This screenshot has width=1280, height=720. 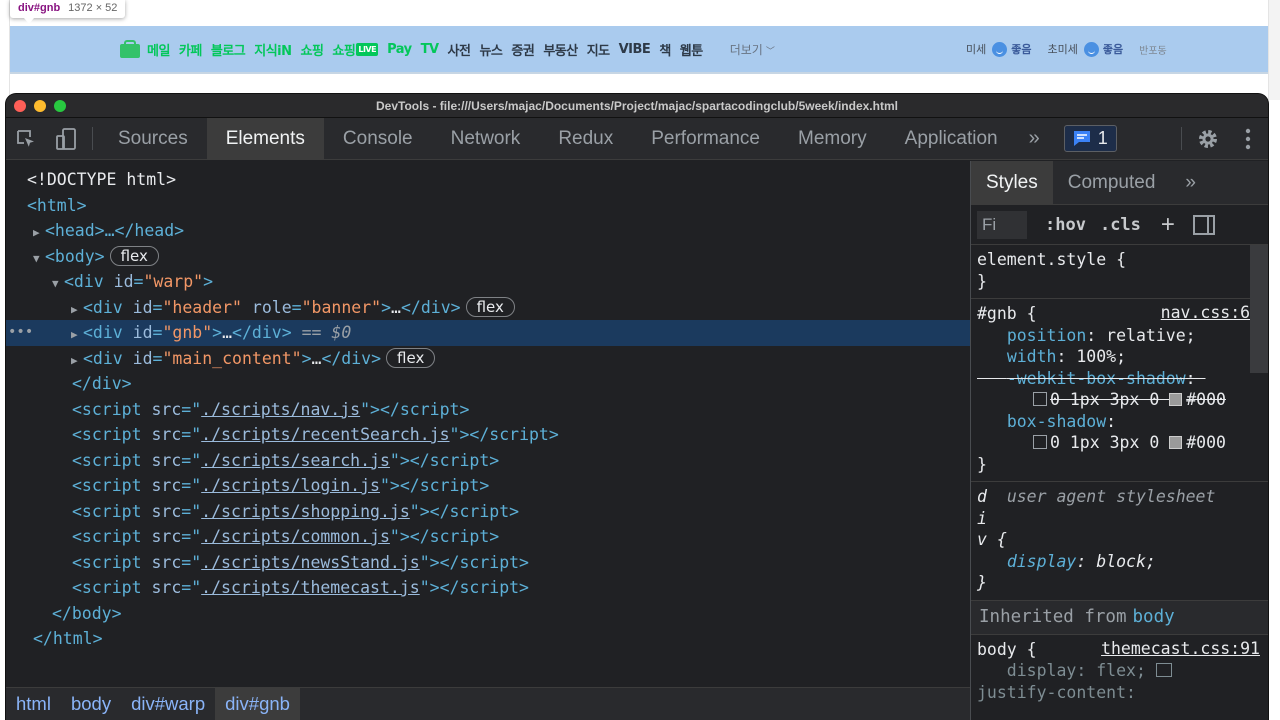 I want to click on mail-logo-icon, so click(x=130, y=49).